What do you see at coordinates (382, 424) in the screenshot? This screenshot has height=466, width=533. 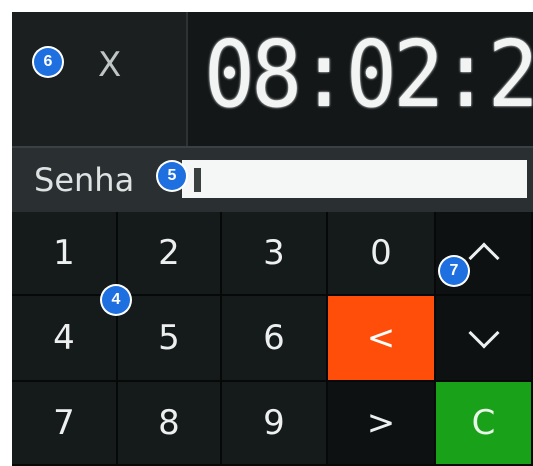 I see `forward-button: >` at bounding box center [382, 424].